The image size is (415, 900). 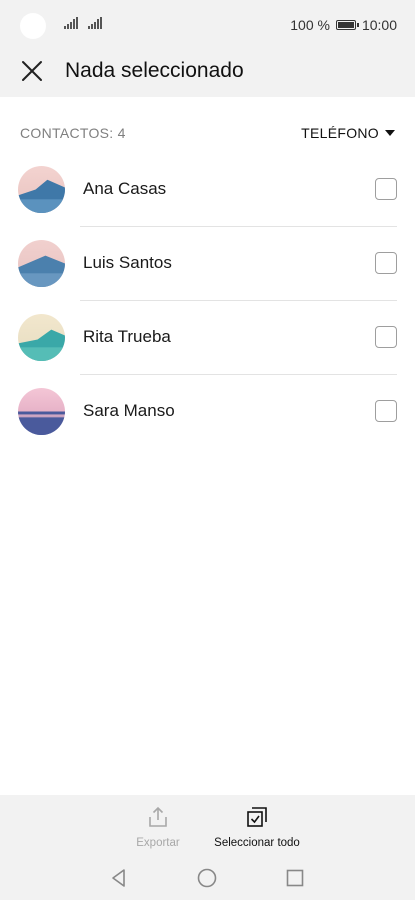 I want to click on clock: 10:00, so click(x=379, y=25).